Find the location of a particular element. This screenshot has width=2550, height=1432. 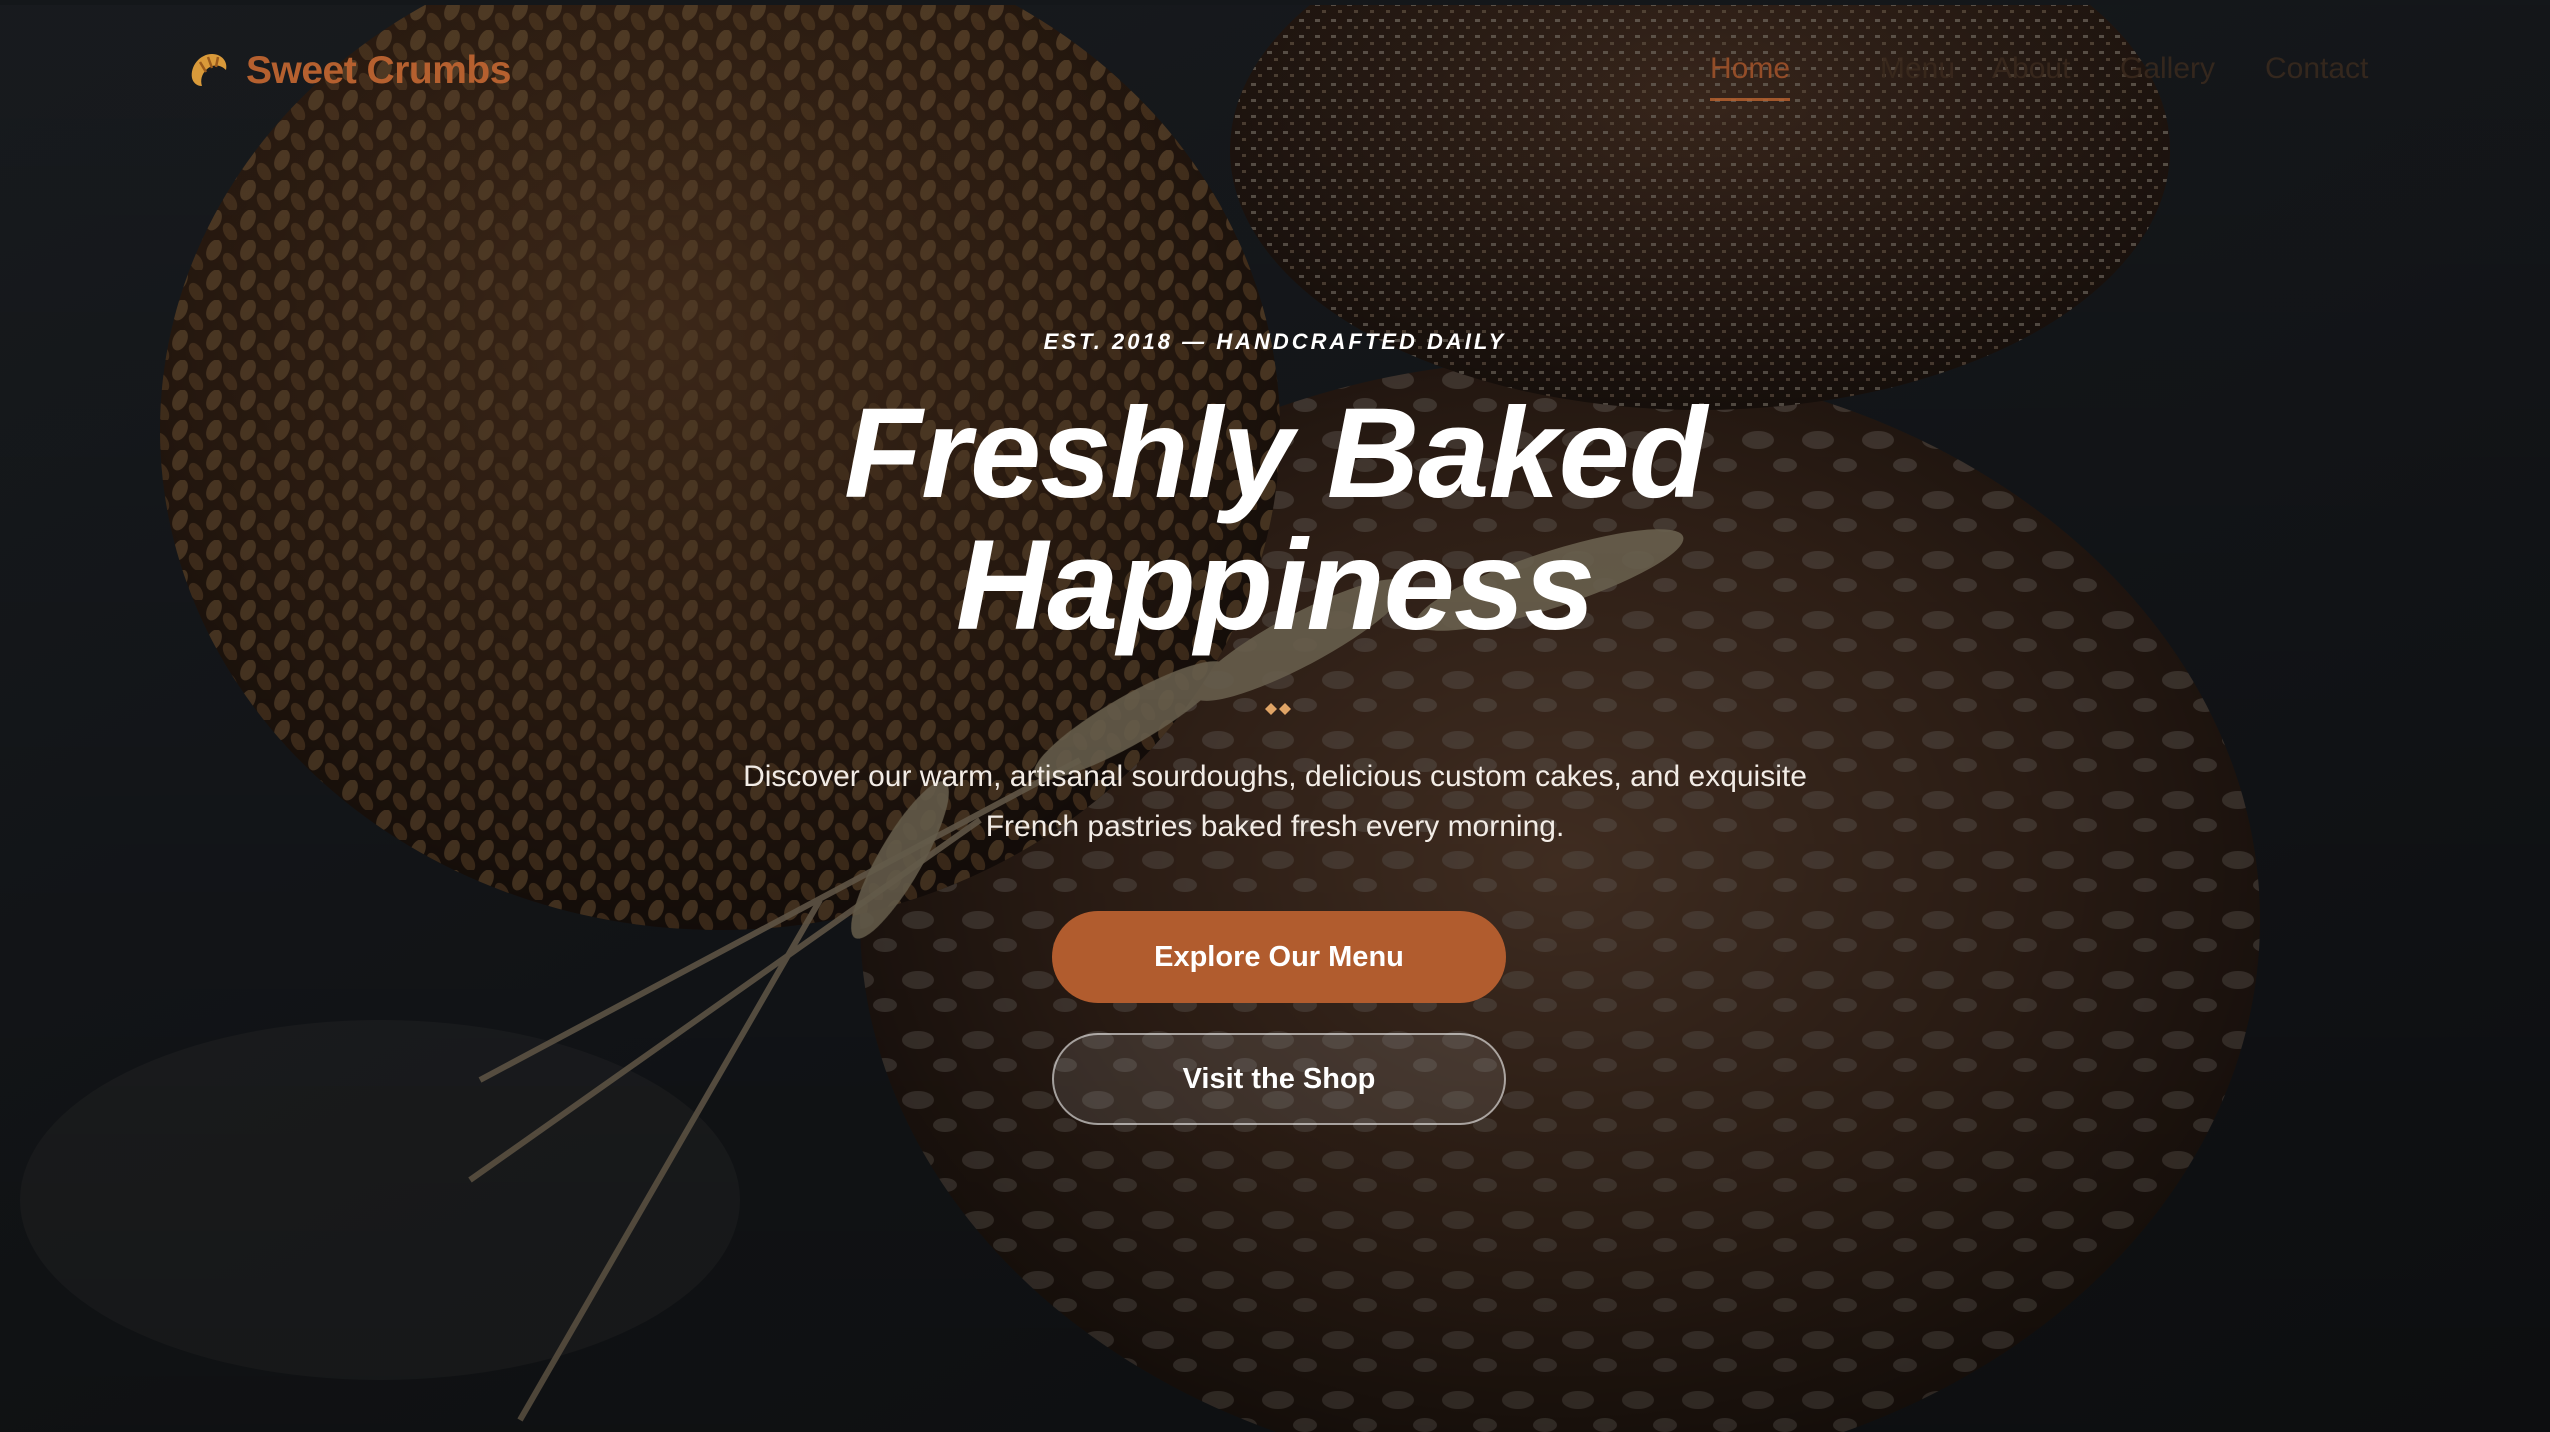

nav-link-home: Home is located at coordinates (1750, 76).